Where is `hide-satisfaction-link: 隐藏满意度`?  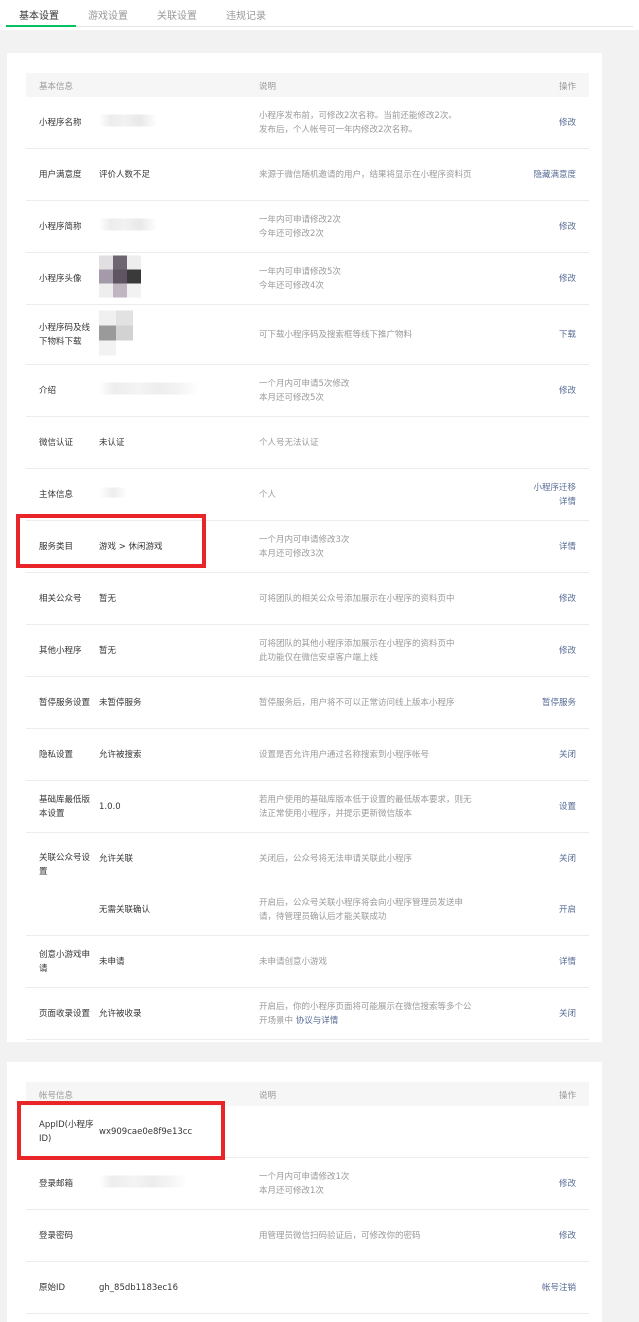 hide-satisfaction-link: 隐藏满意度 is located at coordinates (554, 175).